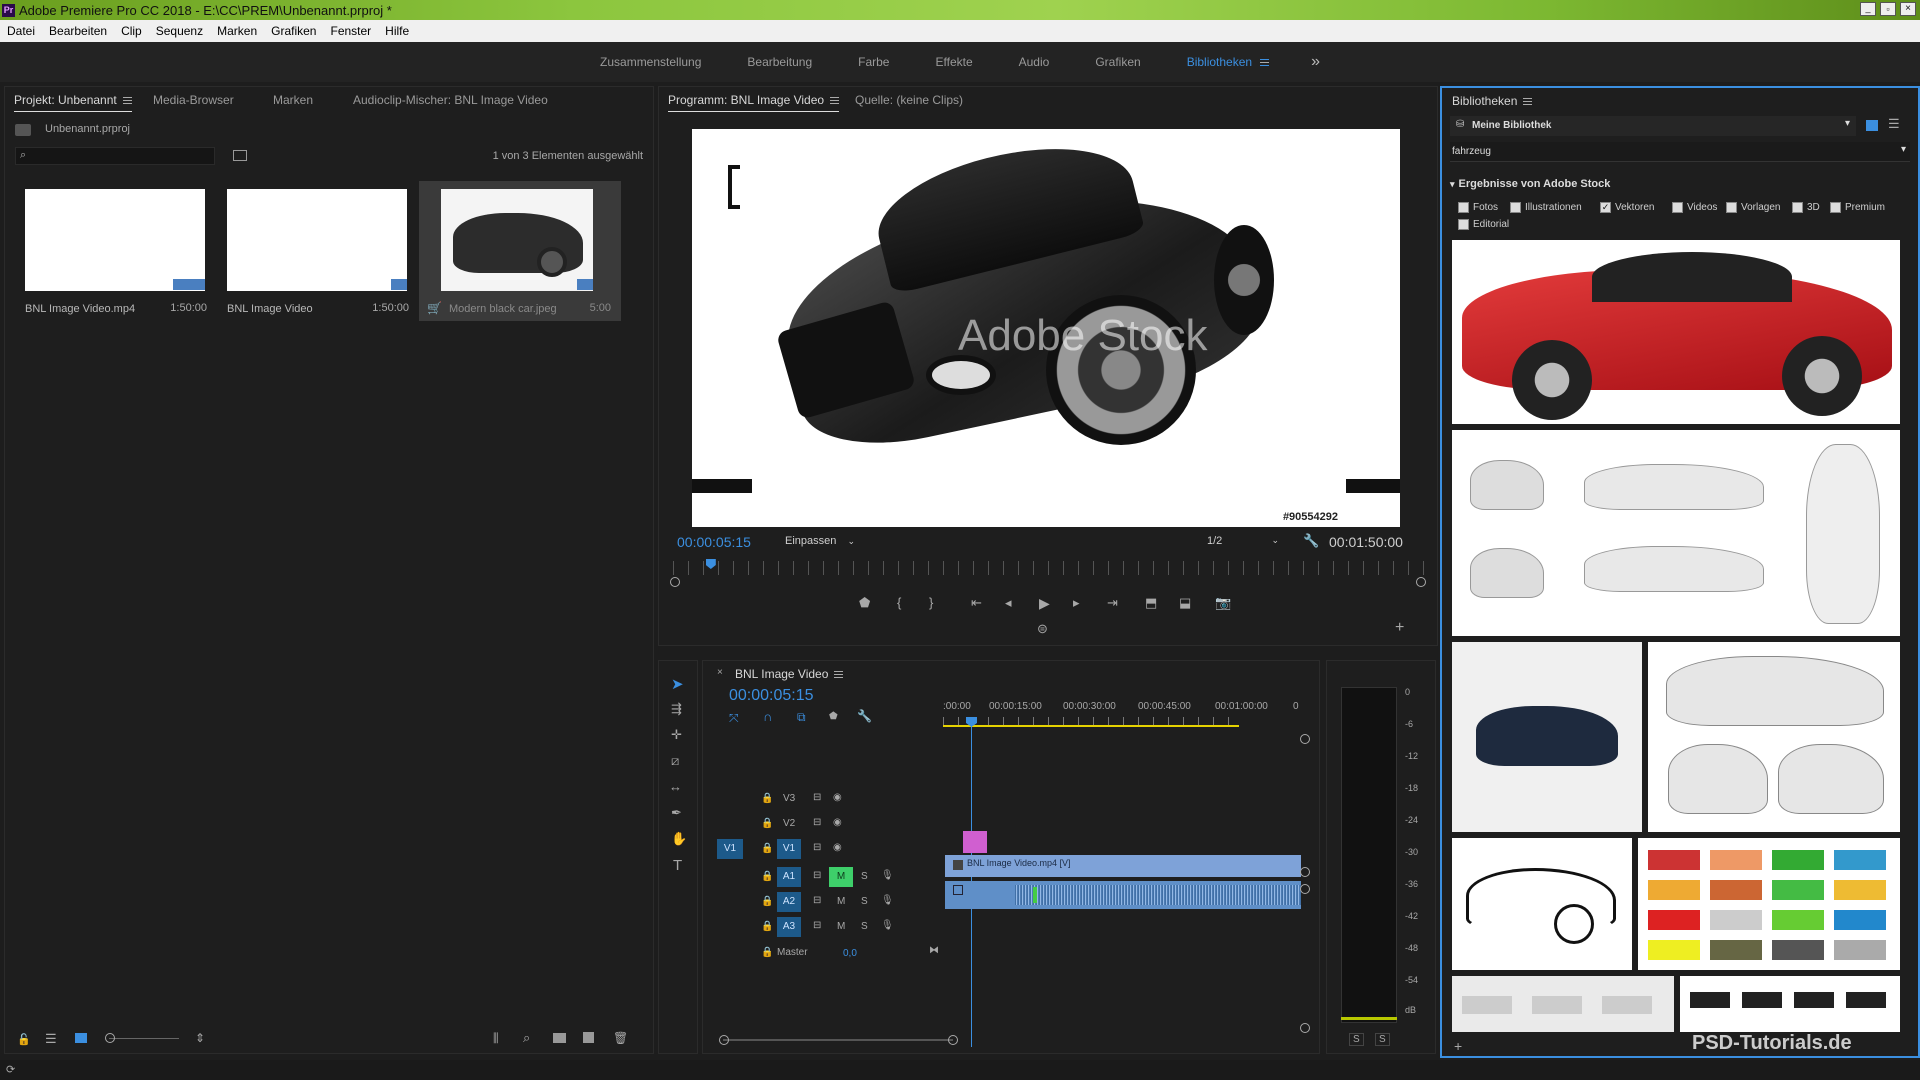 This screenshot has width=1920, height=1080. I want to click on track-label: A2, so click(789, 902).